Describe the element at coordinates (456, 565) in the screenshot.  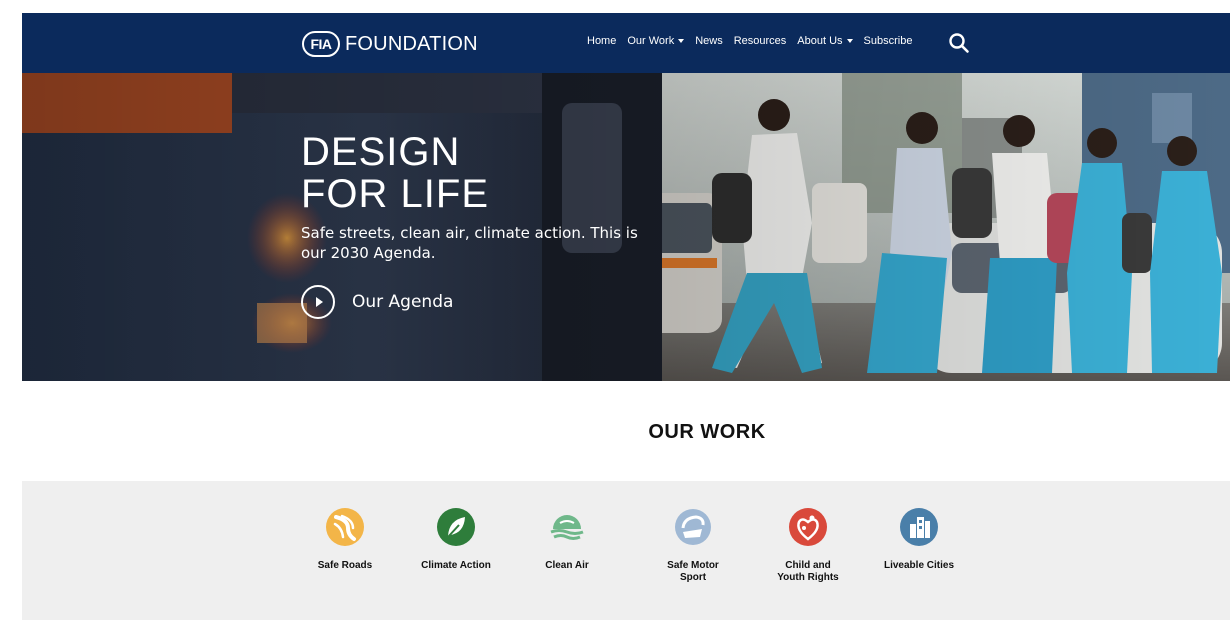
I see `work-label-climate-action: Climate Action` at that location.